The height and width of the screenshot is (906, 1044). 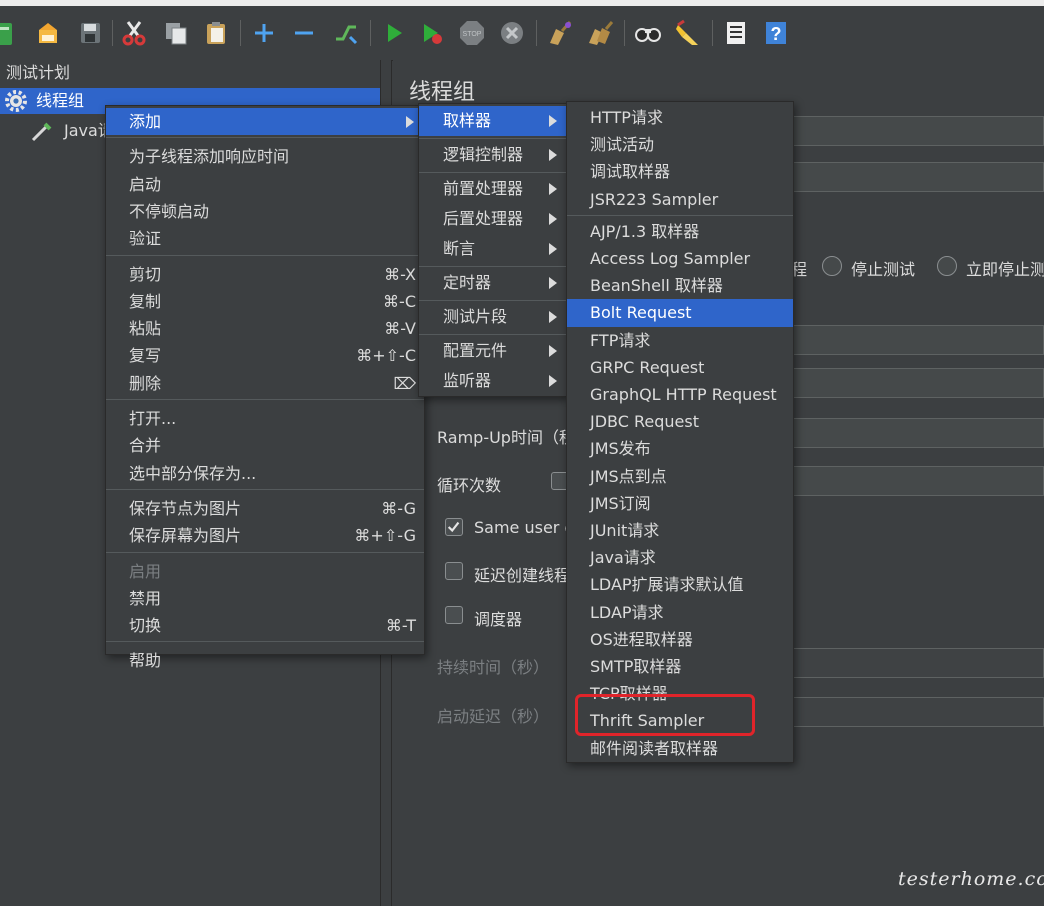 What do you see at coordinates (454, 527) in the screenshot?
I see `same-user-checkbox` at bounding box center [454, 527].